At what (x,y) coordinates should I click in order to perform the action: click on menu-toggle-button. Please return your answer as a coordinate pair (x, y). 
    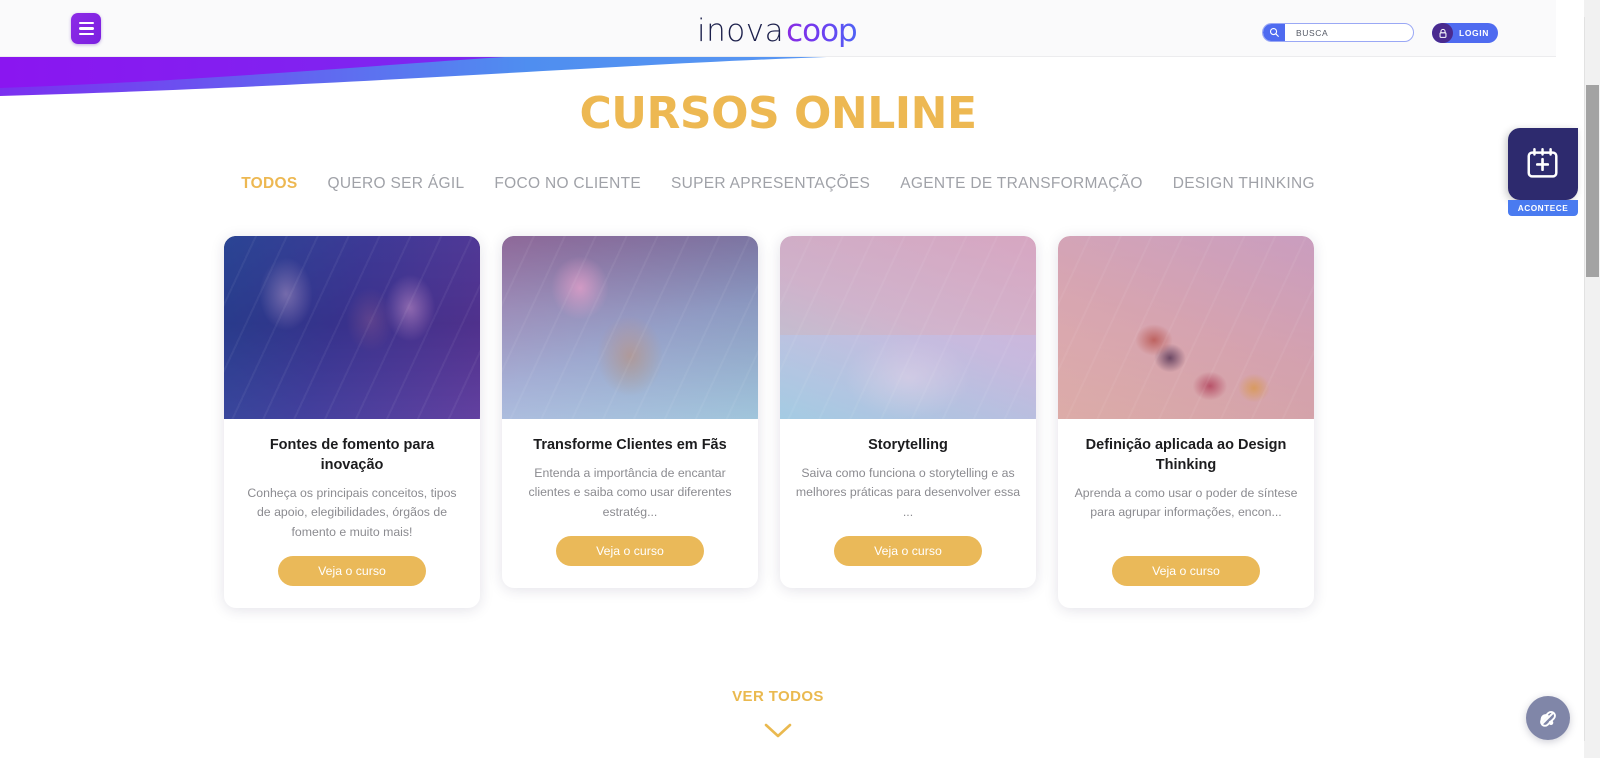
    Looking at the image, I should click on (86, 28).